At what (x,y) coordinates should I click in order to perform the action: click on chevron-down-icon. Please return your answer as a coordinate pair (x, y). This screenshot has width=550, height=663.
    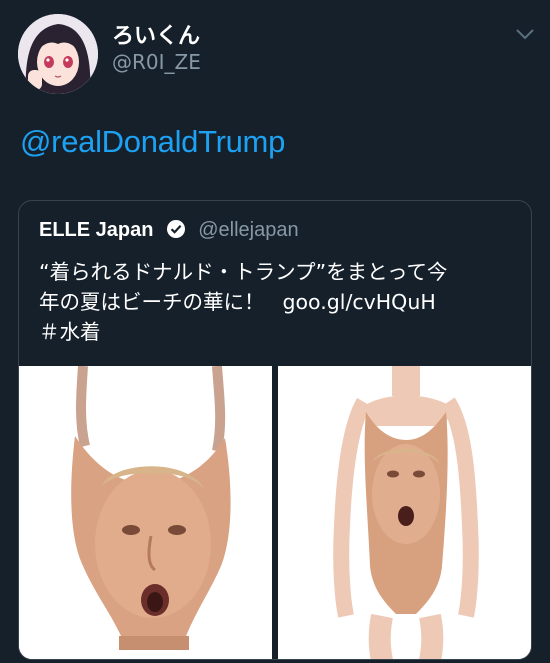
    Looking at the image, I should click on (525, 34).